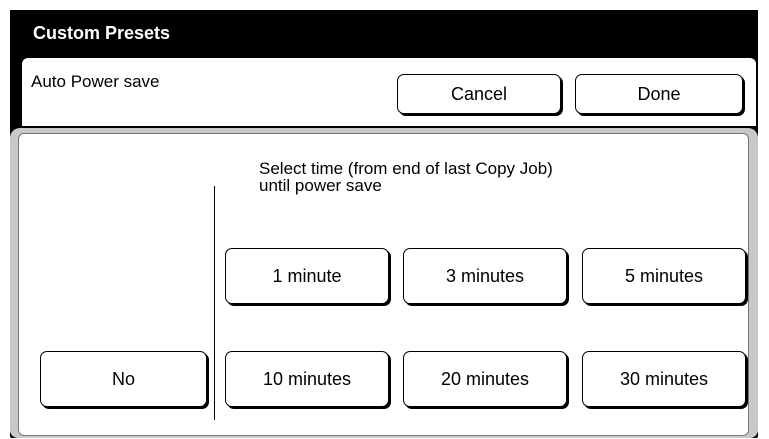  Describe the element at coordinates (659, 94) in the screenshot. I see `done-button: Done` at that location.